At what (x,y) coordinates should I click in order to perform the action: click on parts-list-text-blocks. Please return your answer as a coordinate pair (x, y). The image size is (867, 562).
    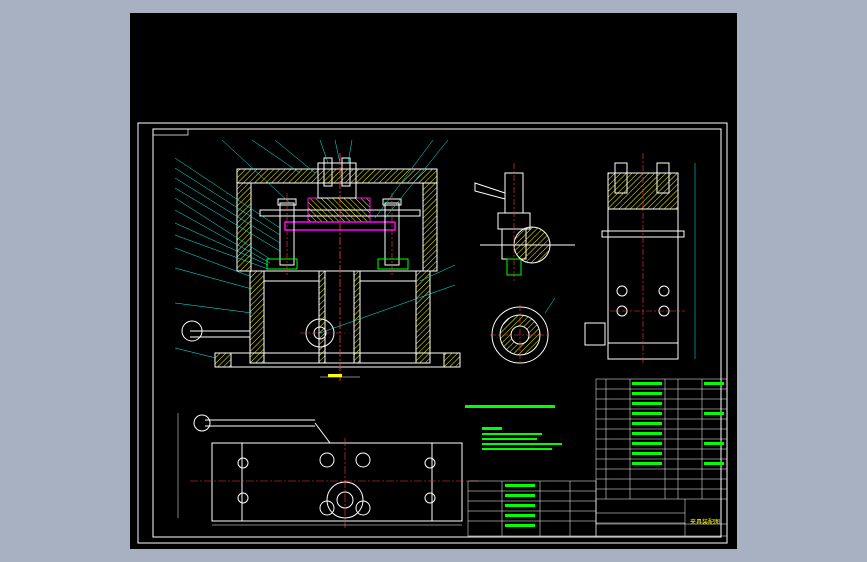
    Looking at the image, I should click on (614, 454).